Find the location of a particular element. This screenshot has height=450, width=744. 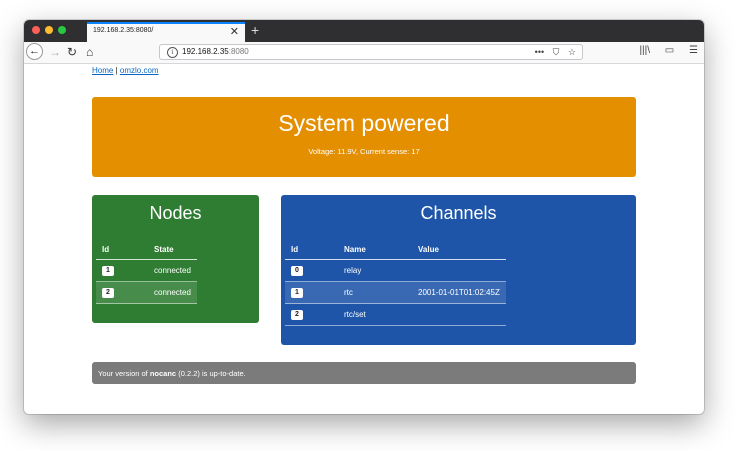

back-arrow-icon: ← is located at coordinates (34, 51).